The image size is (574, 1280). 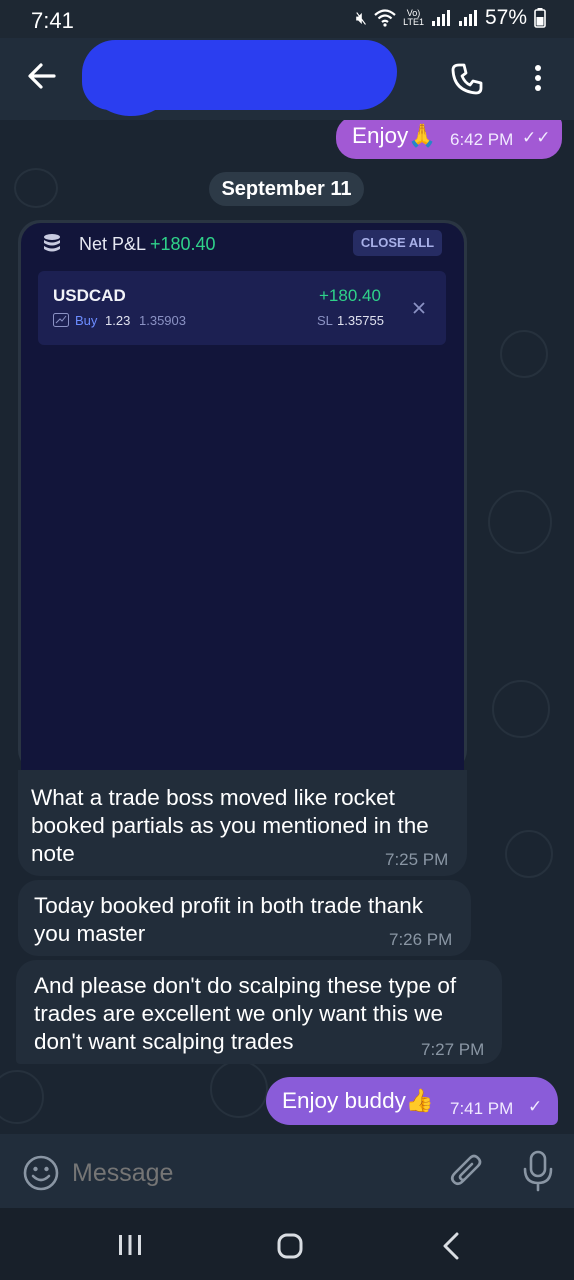 I want to click on sent-tick-icon: ✓, so click(x=535, y=1106).